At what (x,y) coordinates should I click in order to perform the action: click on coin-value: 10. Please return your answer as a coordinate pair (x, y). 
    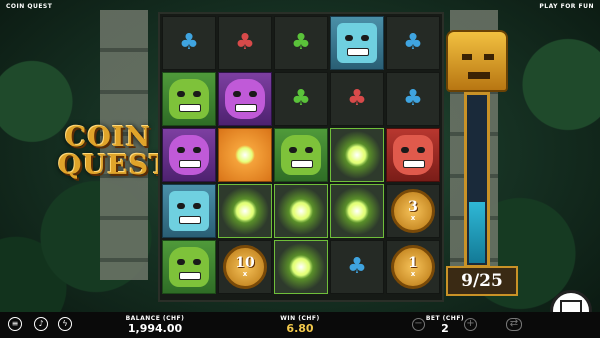
    Looking at the image, I should click on (245, 262).